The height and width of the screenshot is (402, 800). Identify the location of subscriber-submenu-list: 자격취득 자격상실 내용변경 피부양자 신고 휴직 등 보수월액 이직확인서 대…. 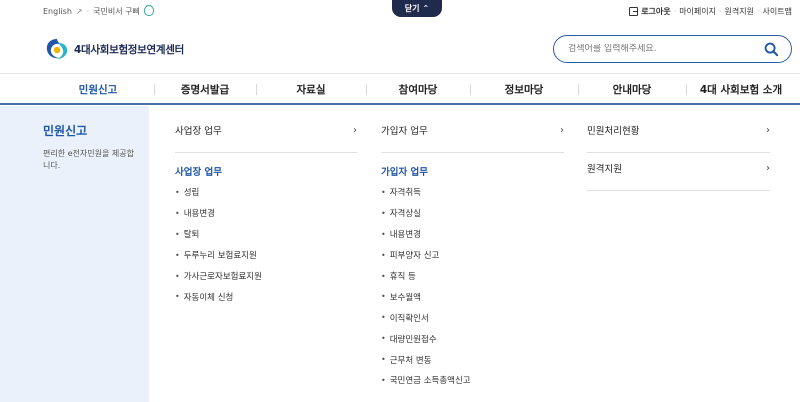
(426, 286).